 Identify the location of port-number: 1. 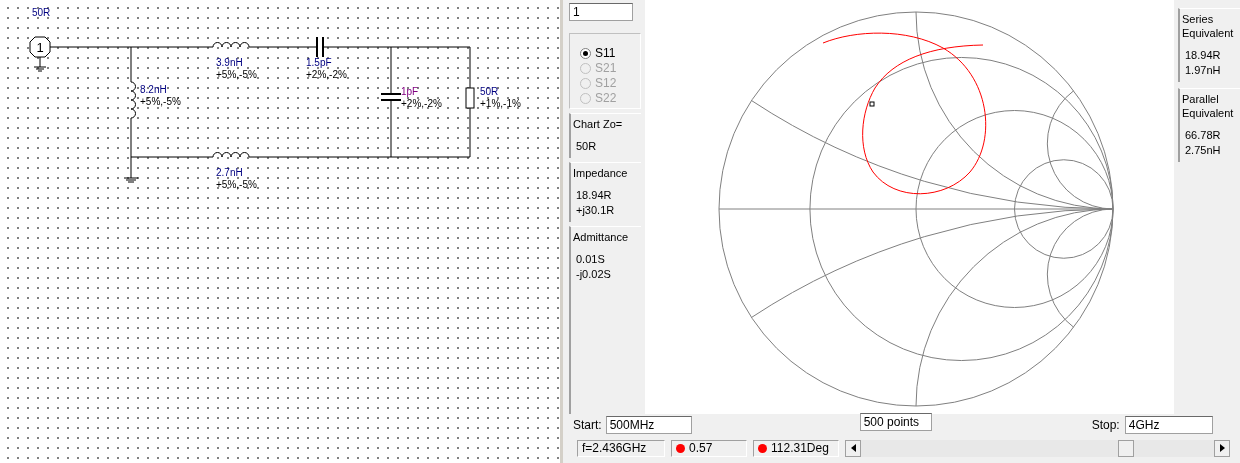
(40, 47).